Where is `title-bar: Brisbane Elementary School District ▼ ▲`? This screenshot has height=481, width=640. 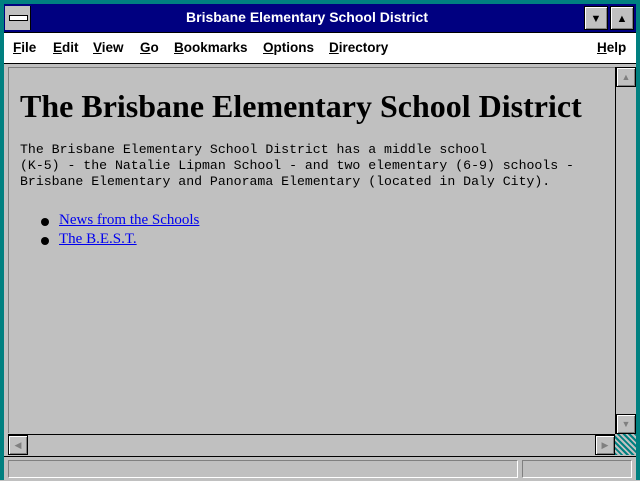
title-bar: Brisbane Elementary School District ▼ ▲ is located at coordinates (320, 18).